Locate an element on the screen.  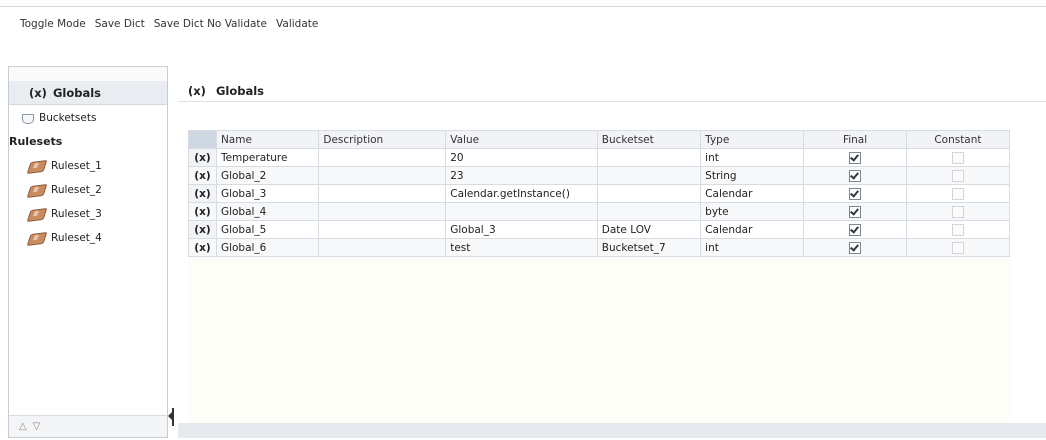
table-row: (x) Global_5 Global_3 Date LOV Calendar is located at coordinates (599, 229).